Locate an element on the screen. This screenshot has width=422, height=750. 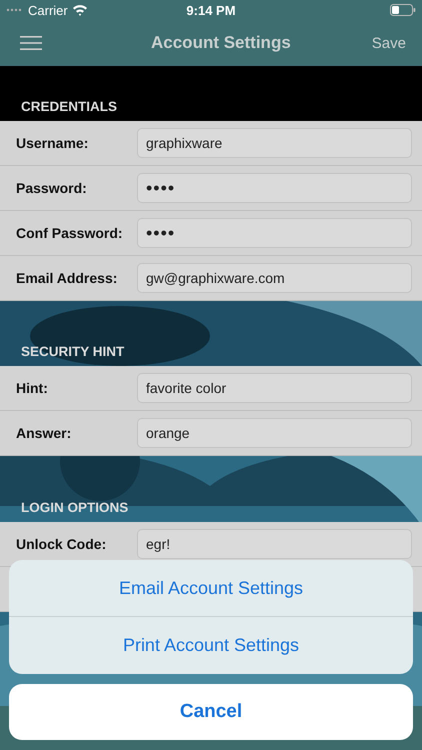
save-button: Save is located at coordinates (389, 43).